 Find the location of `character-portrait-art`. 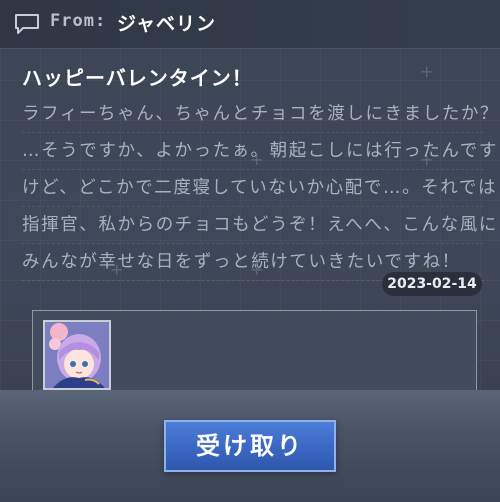

character-portrait-art is located at coordinates (77, 355).